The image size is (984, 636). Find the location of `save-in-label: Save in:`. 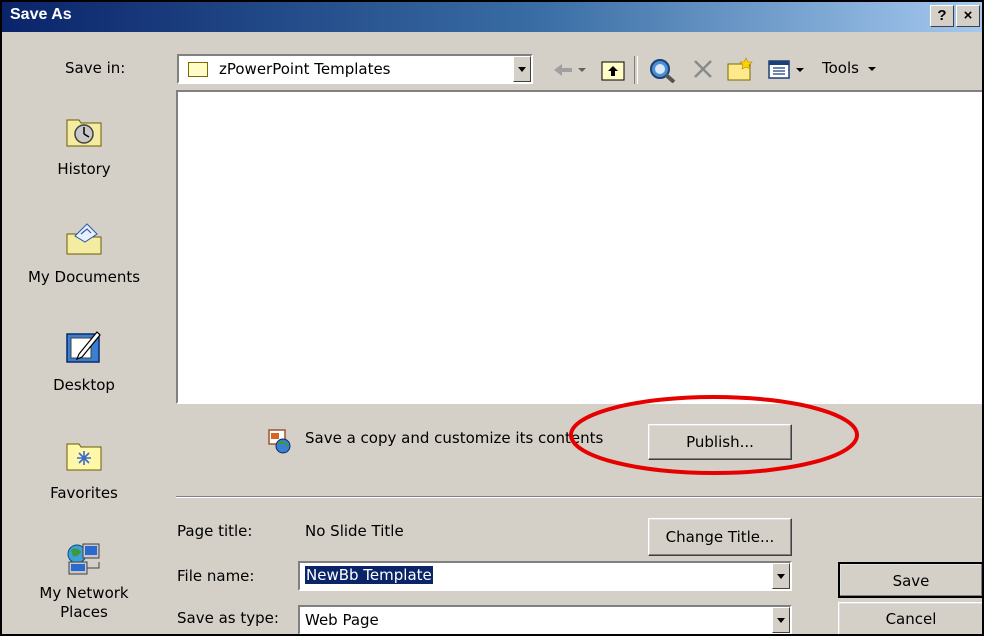

save-in-label: Save in: is located at coordinates (95, 68).